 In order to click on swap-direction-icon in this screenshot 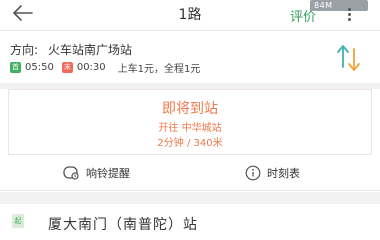, I will do `click(348, 58)`.